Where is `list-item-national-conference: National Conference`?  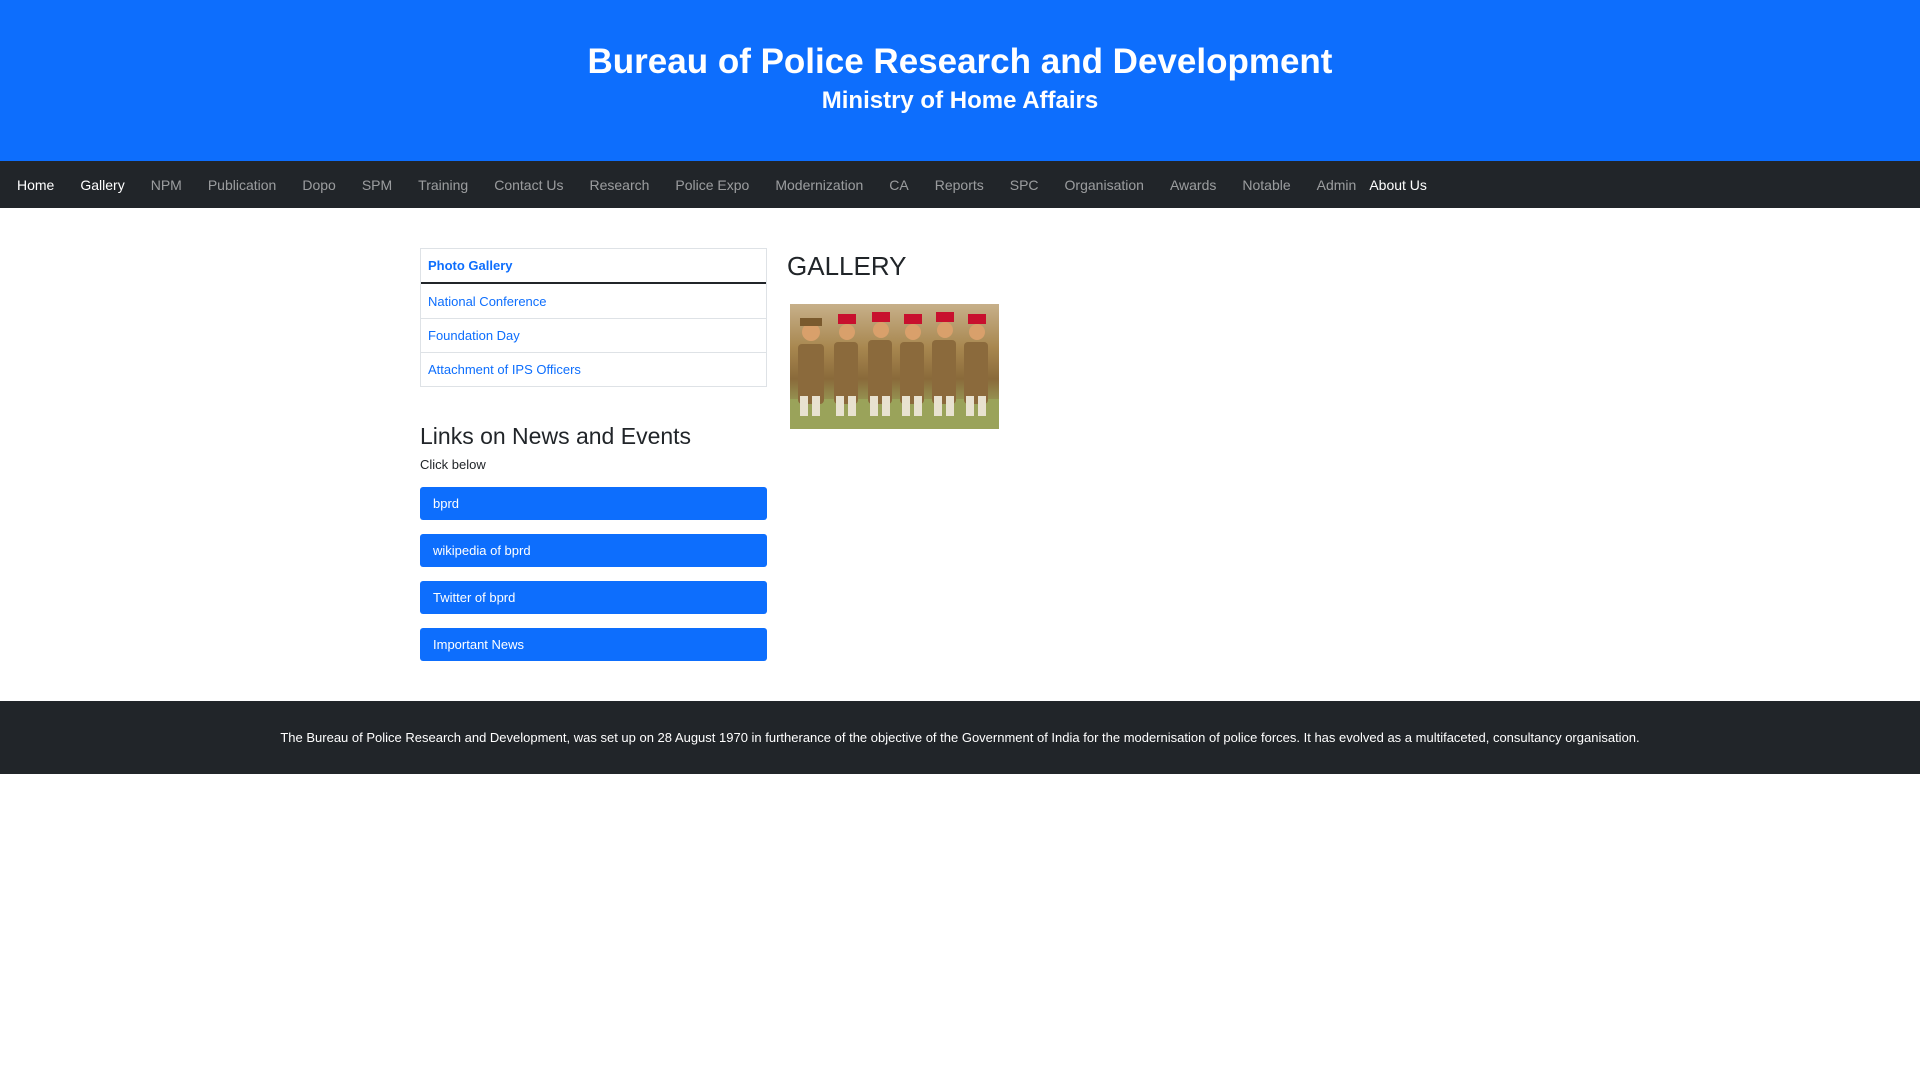
list-item-national-conference: National Conference is located at coordinates (593, 301).